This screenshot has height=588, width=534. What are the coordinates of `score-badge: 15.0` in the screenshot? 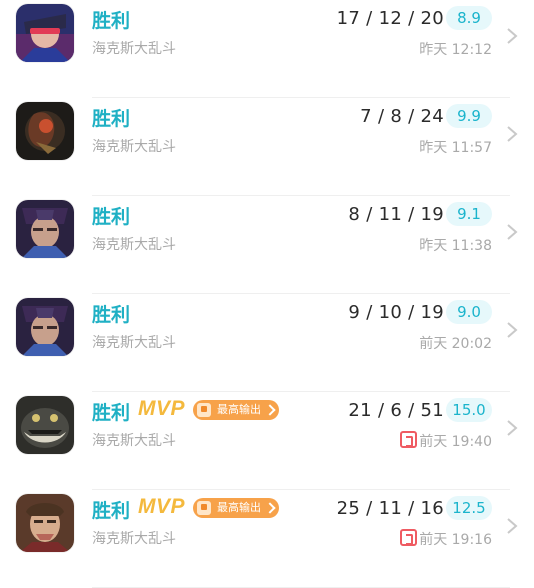 It's located at (469, 410).